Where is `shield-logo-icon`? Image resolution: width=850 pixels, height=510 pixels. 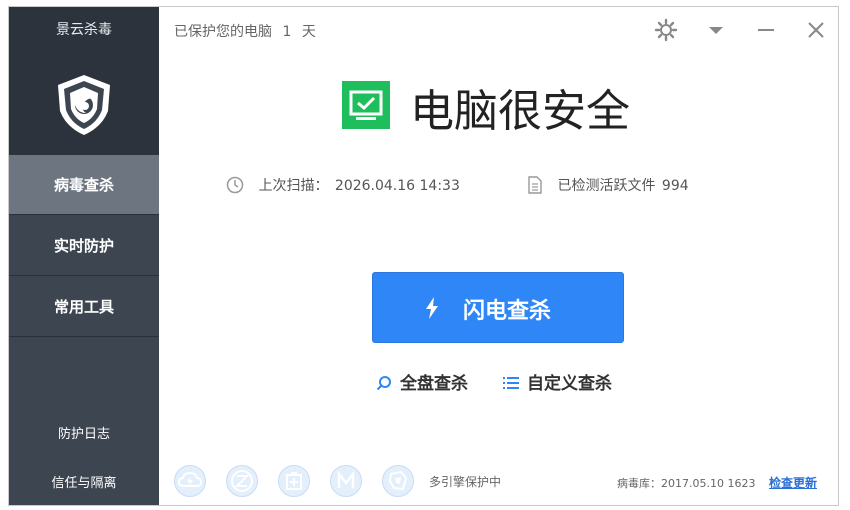
shield-logo-icon is located at coordinates (84, 105).